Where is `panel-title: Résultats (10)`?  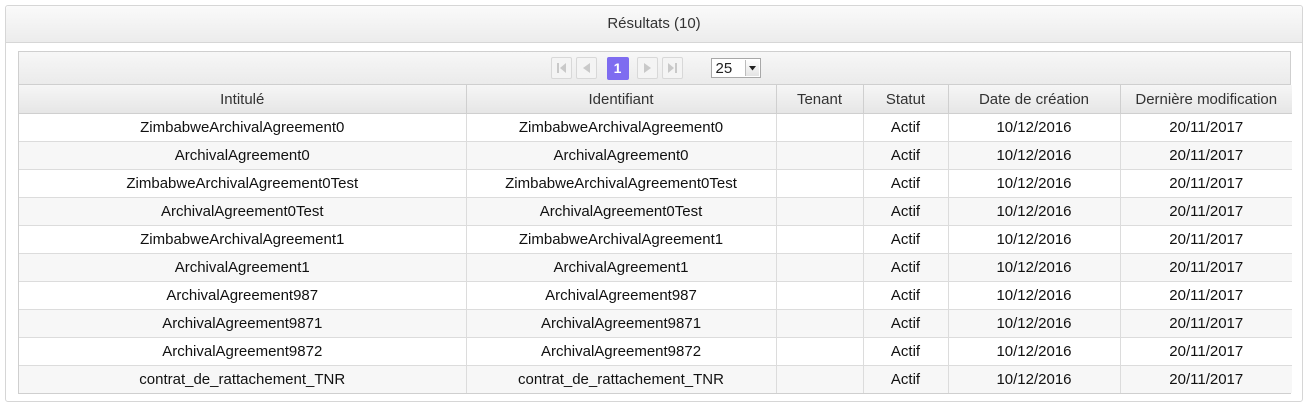
panel-title: Résultats (10) is located at coordinates (654, 24).